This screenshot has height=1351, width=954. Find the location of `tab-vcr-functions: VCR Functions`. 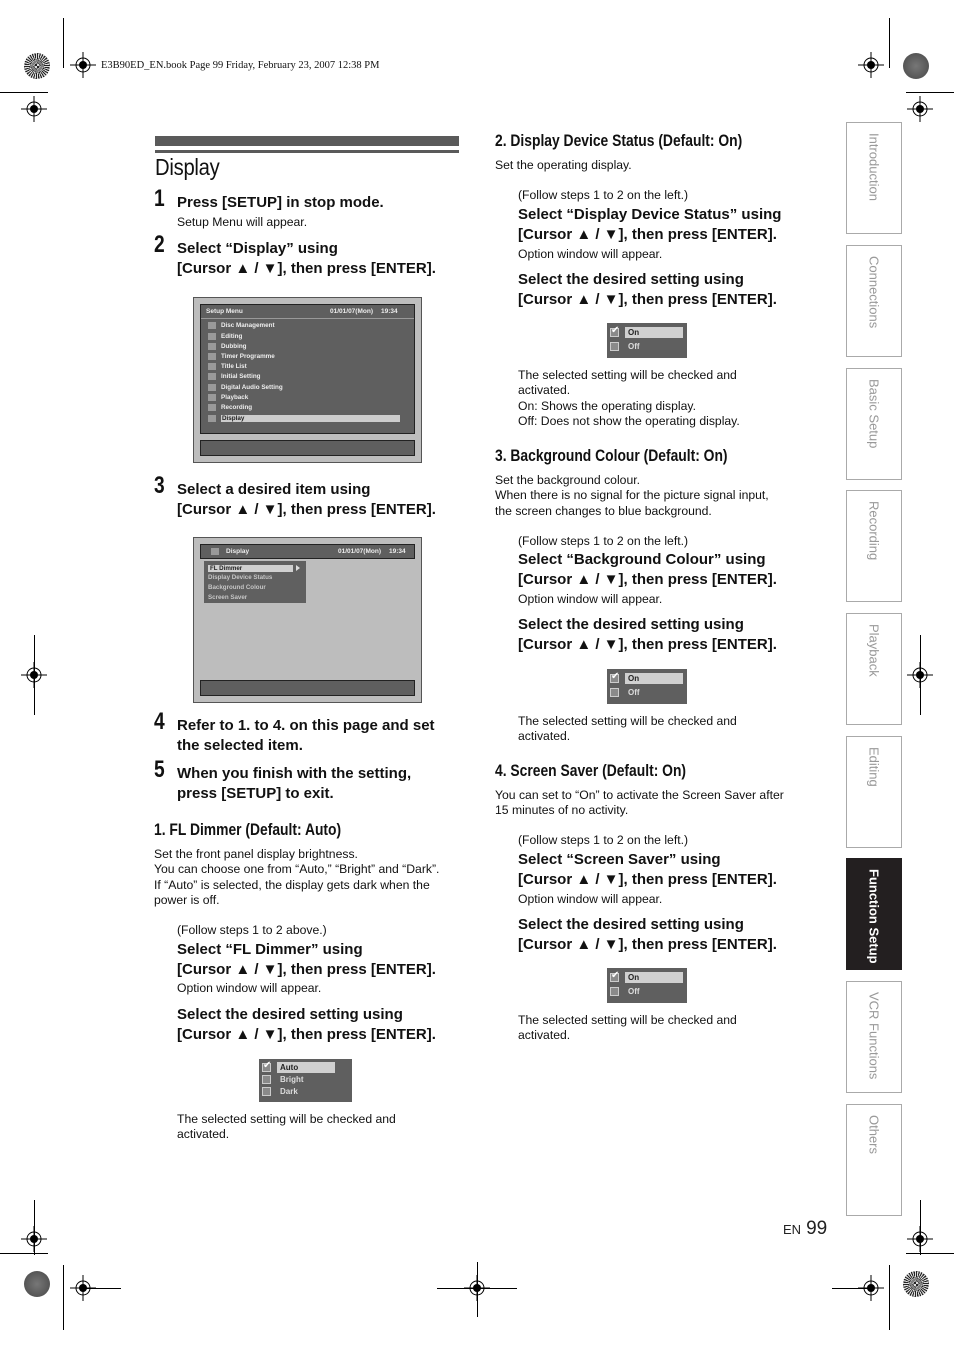

tab-vcr-functions: VCR Functions is located at coordinates (874, 1037).